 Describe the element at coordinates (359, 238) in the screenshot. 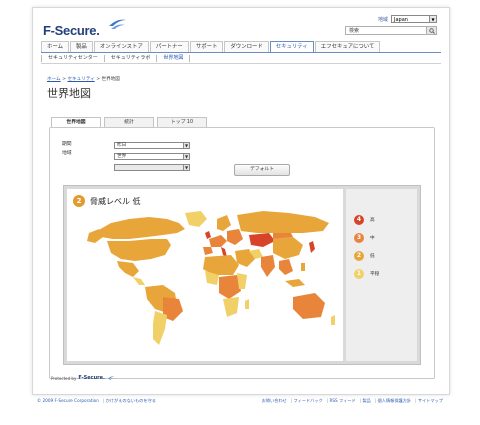

I see `legend-badge-3: 3` at that location.